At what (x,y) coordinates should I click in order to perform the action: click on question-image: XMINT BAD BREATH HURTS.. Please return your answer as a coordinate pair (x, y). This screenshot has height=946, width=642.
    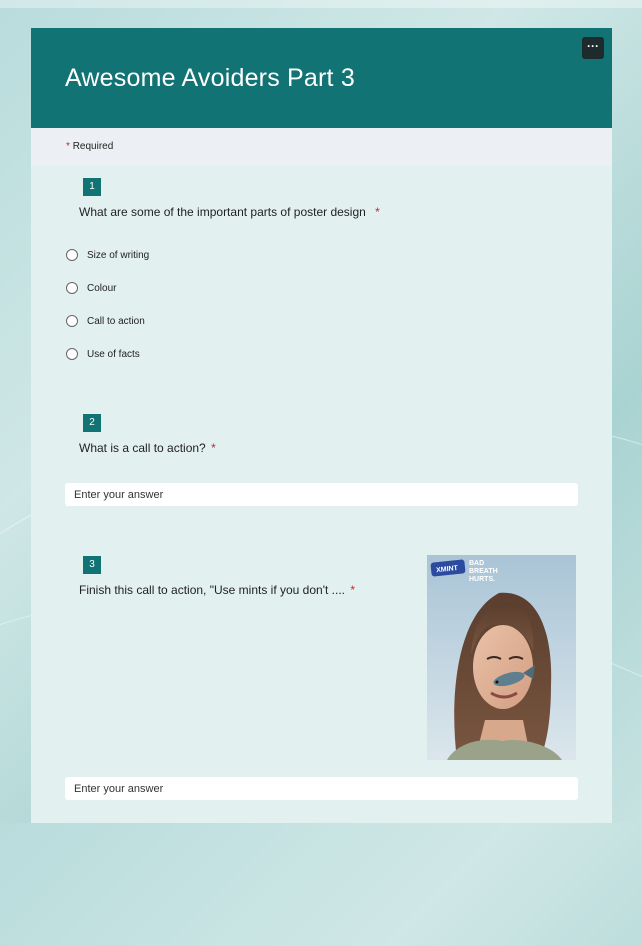
    Looking at the image, I should click on (501, 657).